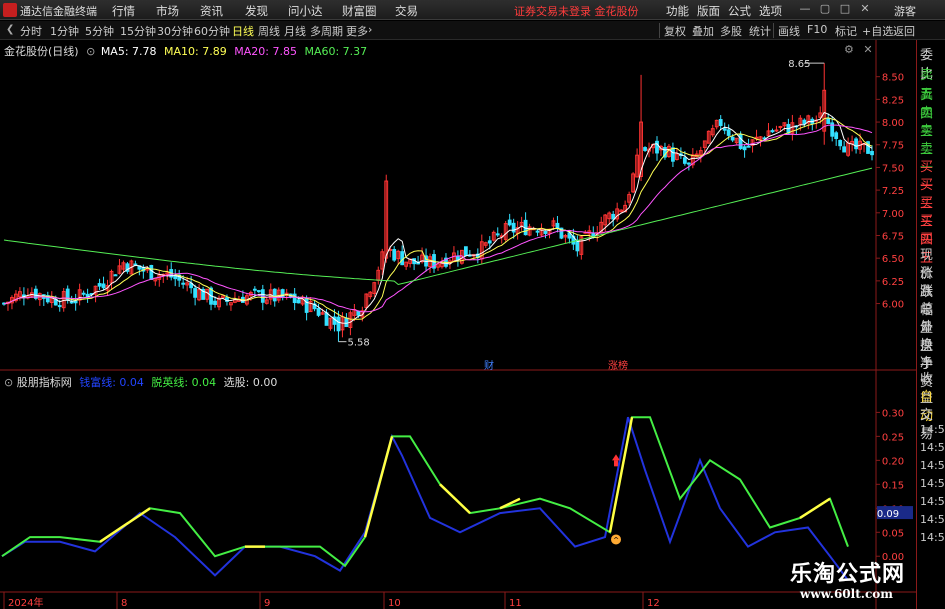  Describe the element at coordinates (893, 168) in the screenshot. I see `price-tick-label: 7.50` at that location.